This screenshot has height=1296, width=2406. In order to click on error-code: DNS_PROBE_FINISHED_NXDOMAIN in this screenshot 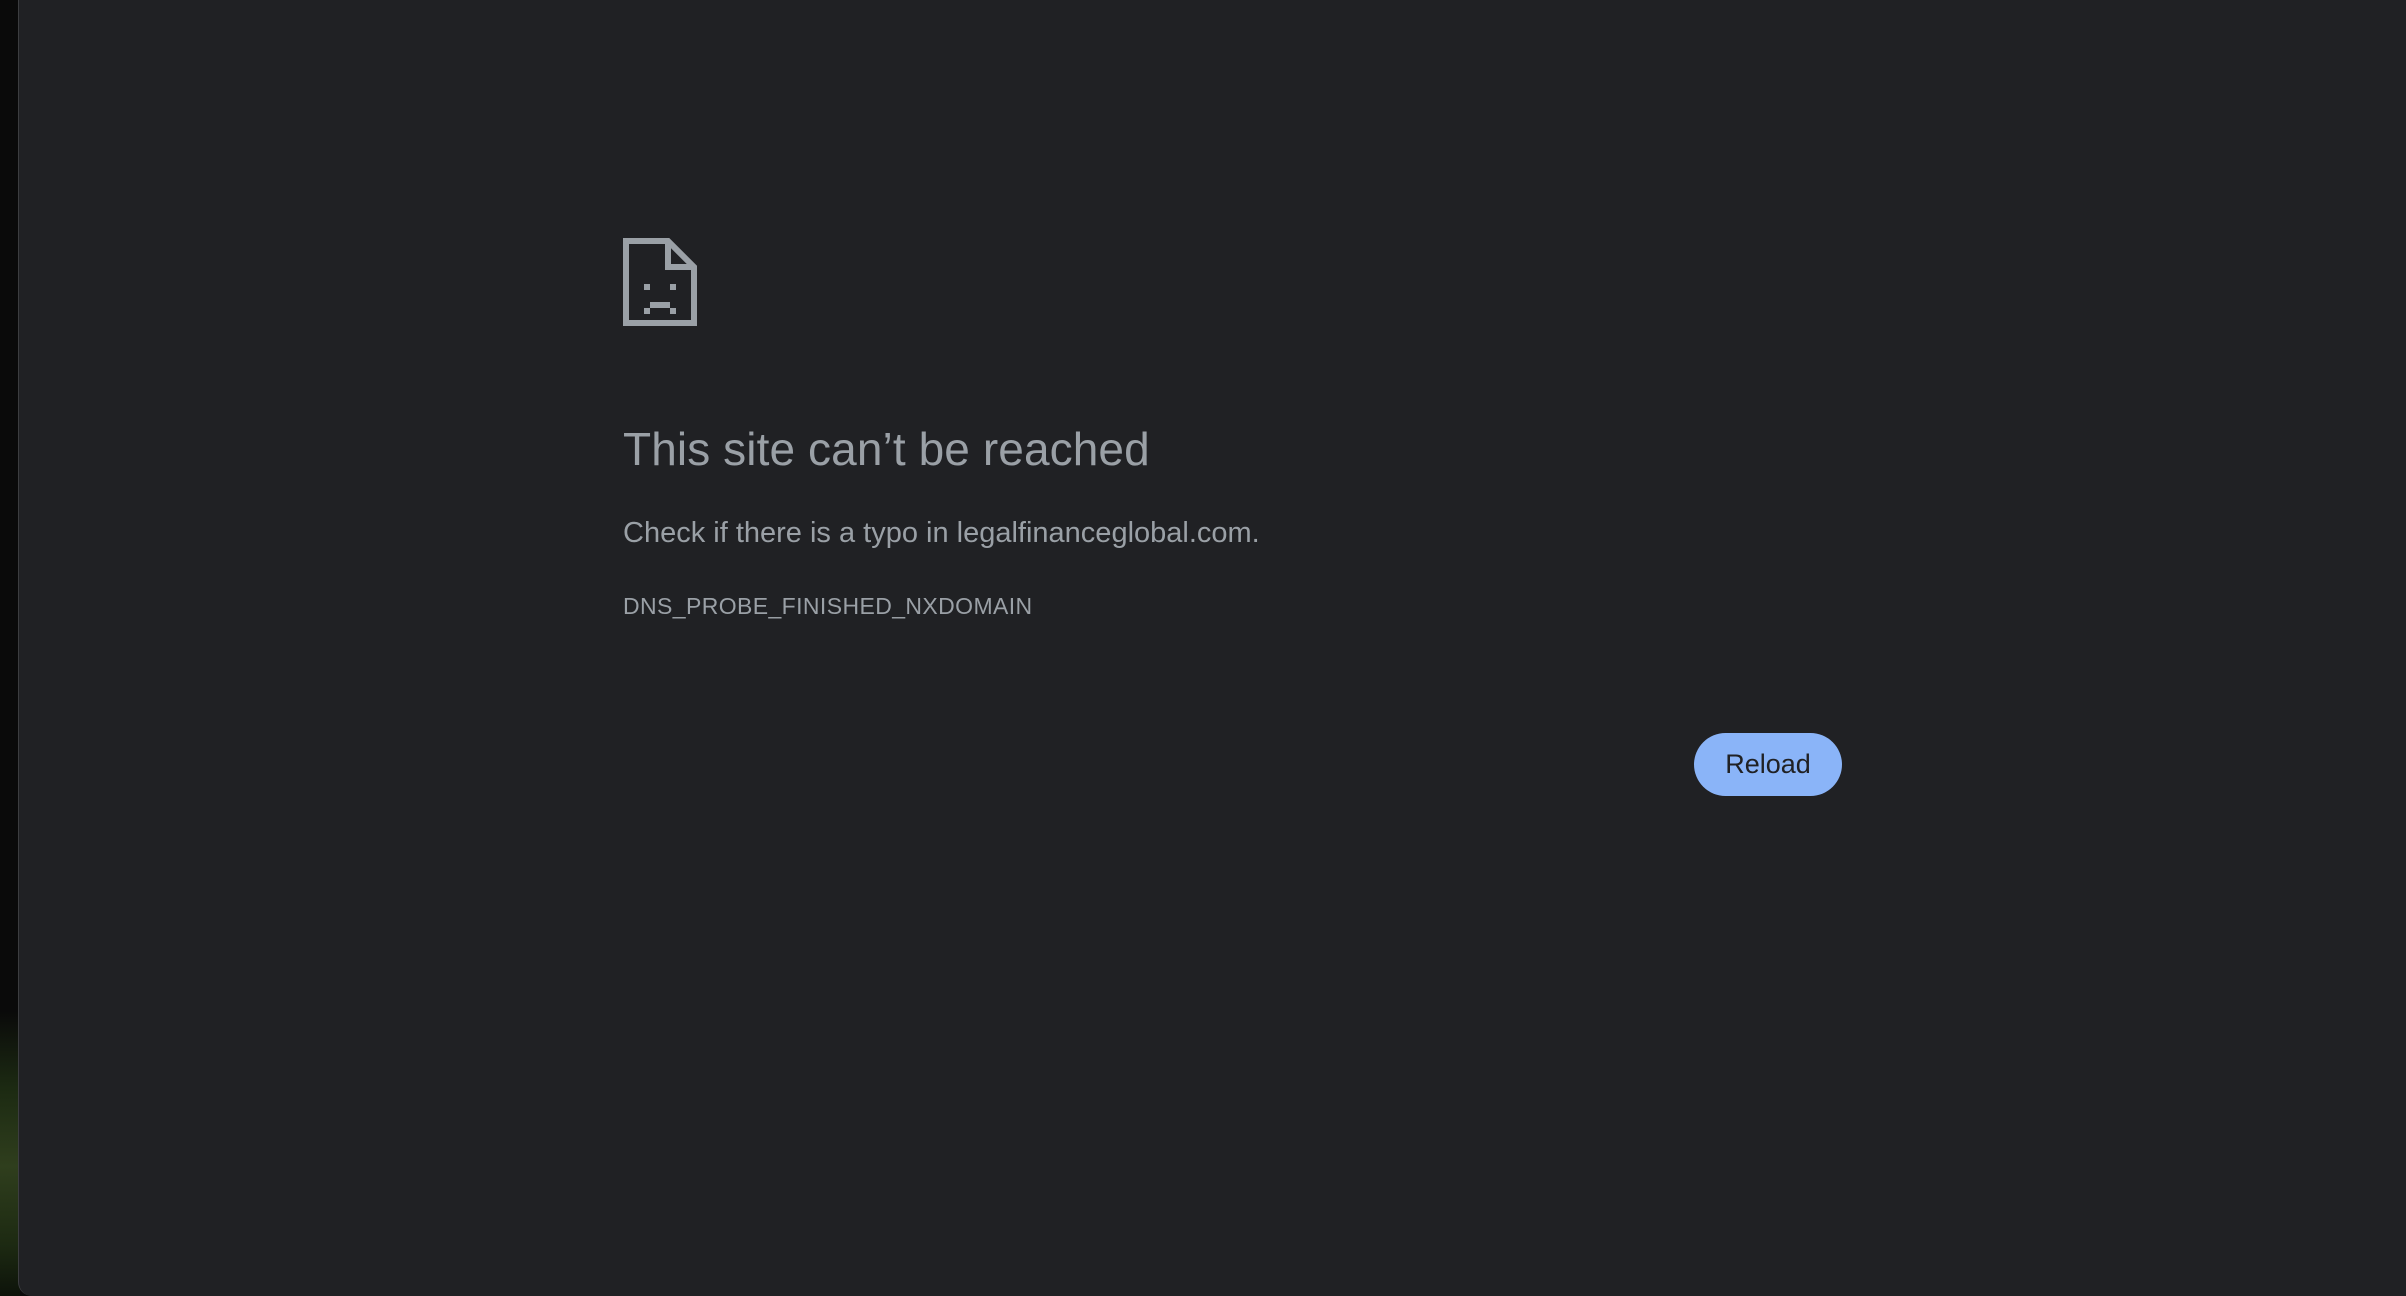, I will do `click(828, 606)`.